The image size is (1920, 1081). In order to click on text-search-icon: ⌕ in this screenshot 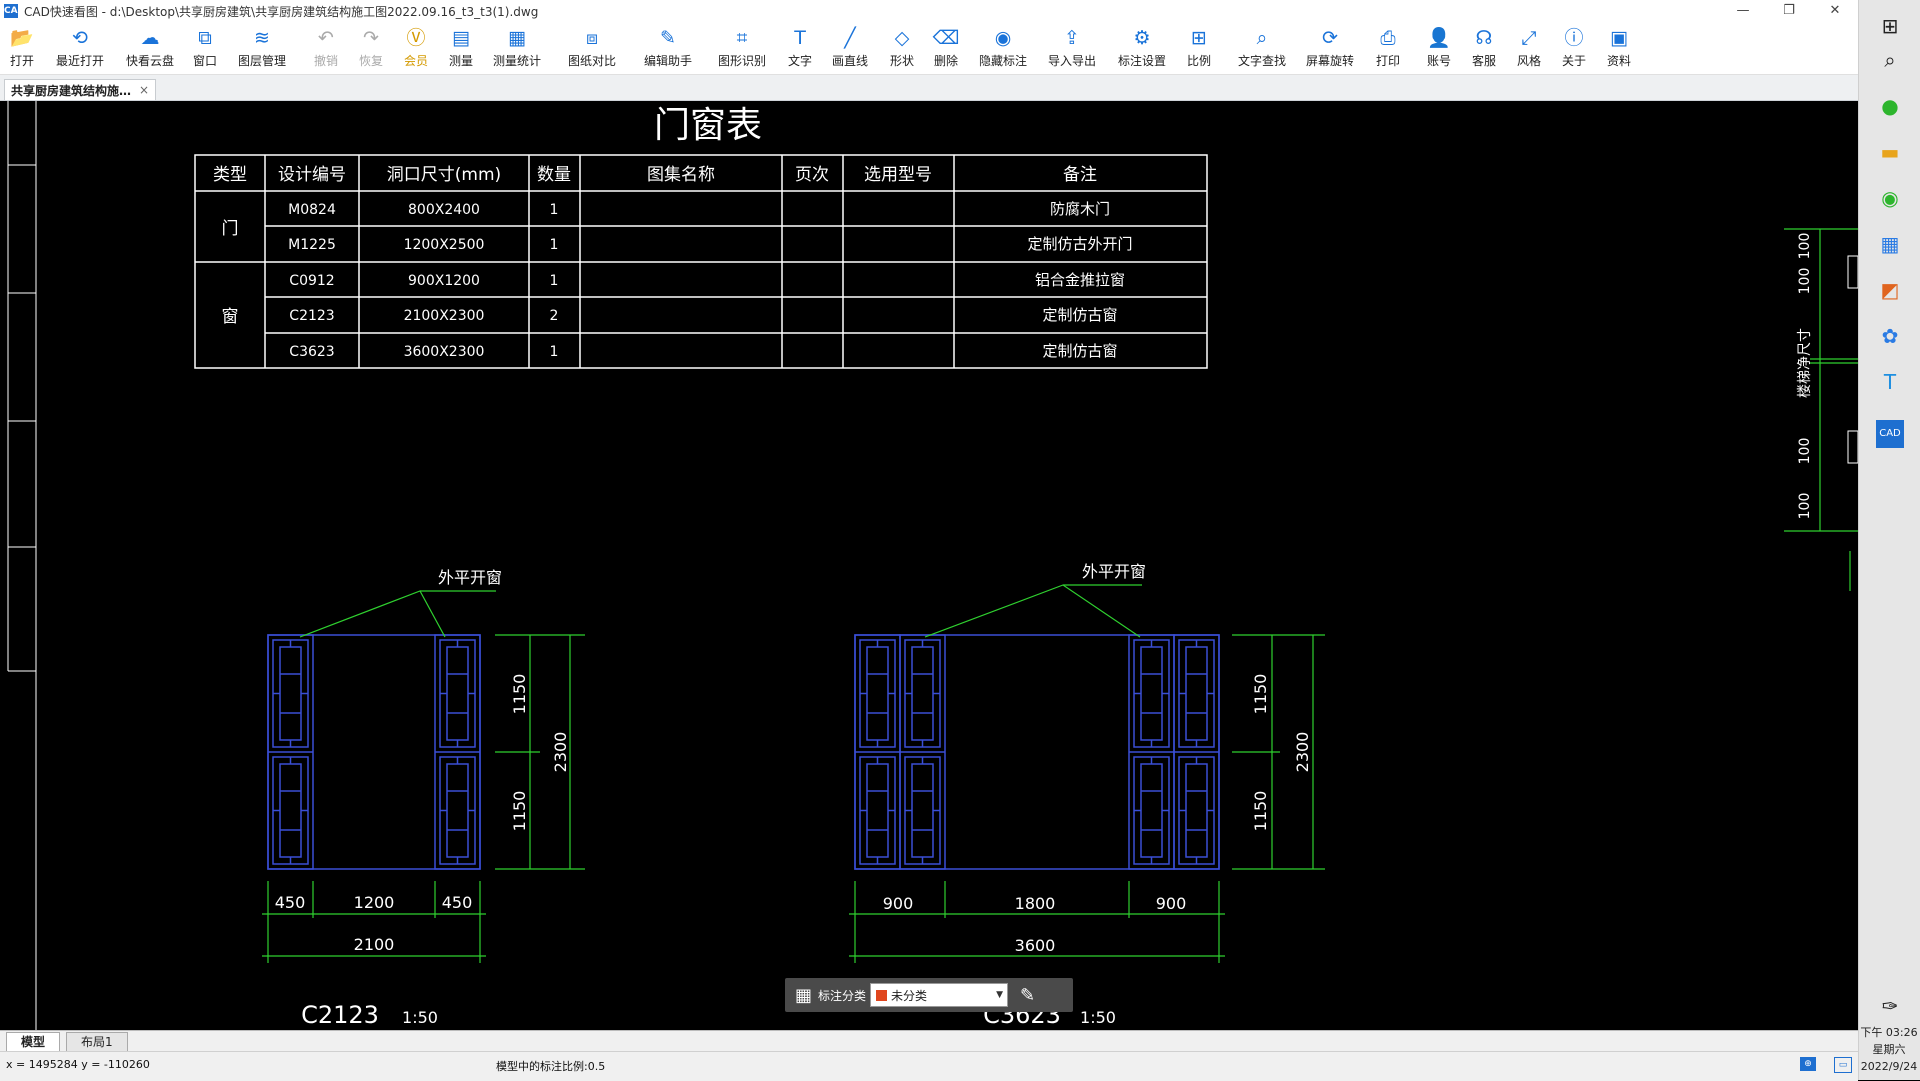, I will do `click(1262, 38)`.